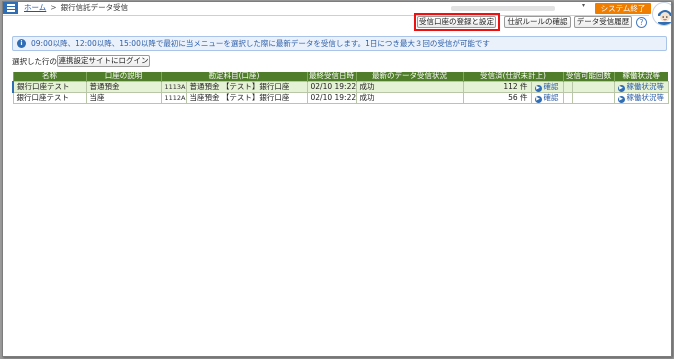  I want to click on support-avatar-icon, so click(661, 14).